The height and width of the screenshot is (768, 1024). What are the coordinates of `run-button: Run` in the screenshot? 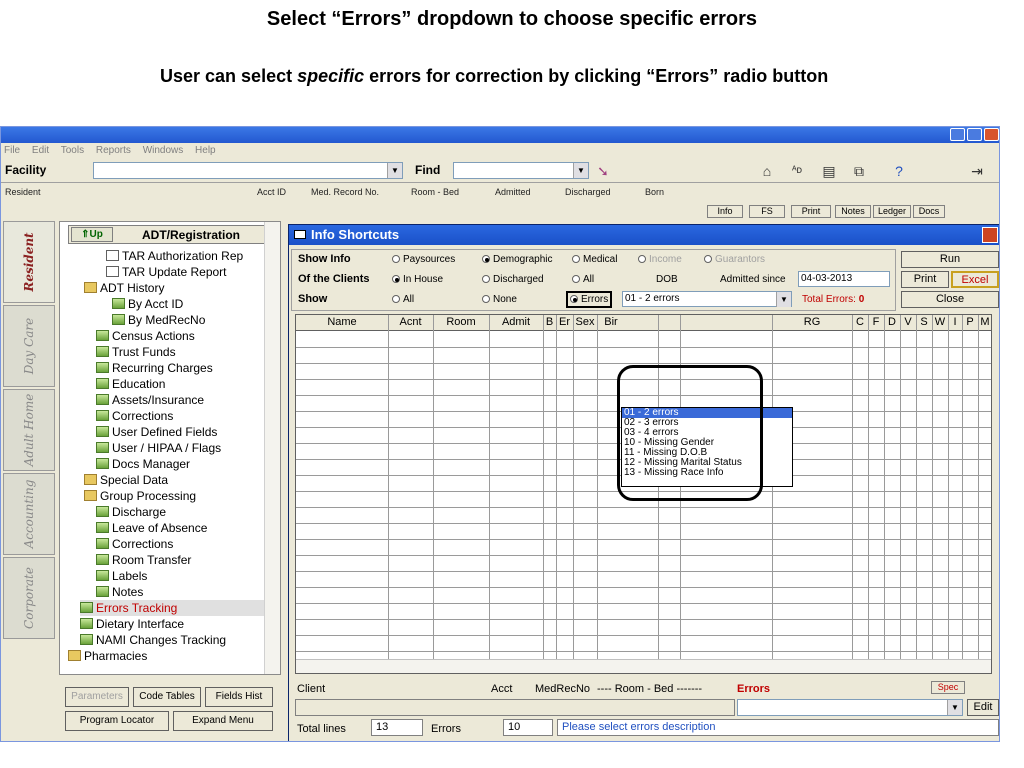 It's located at (950, 259).